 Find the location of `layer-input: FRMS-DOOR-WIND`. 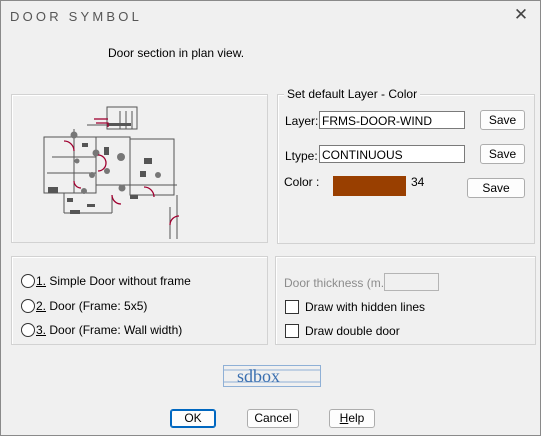

layer-input: FRMS-DOOR-WIND is located at coordinates (392, 120).